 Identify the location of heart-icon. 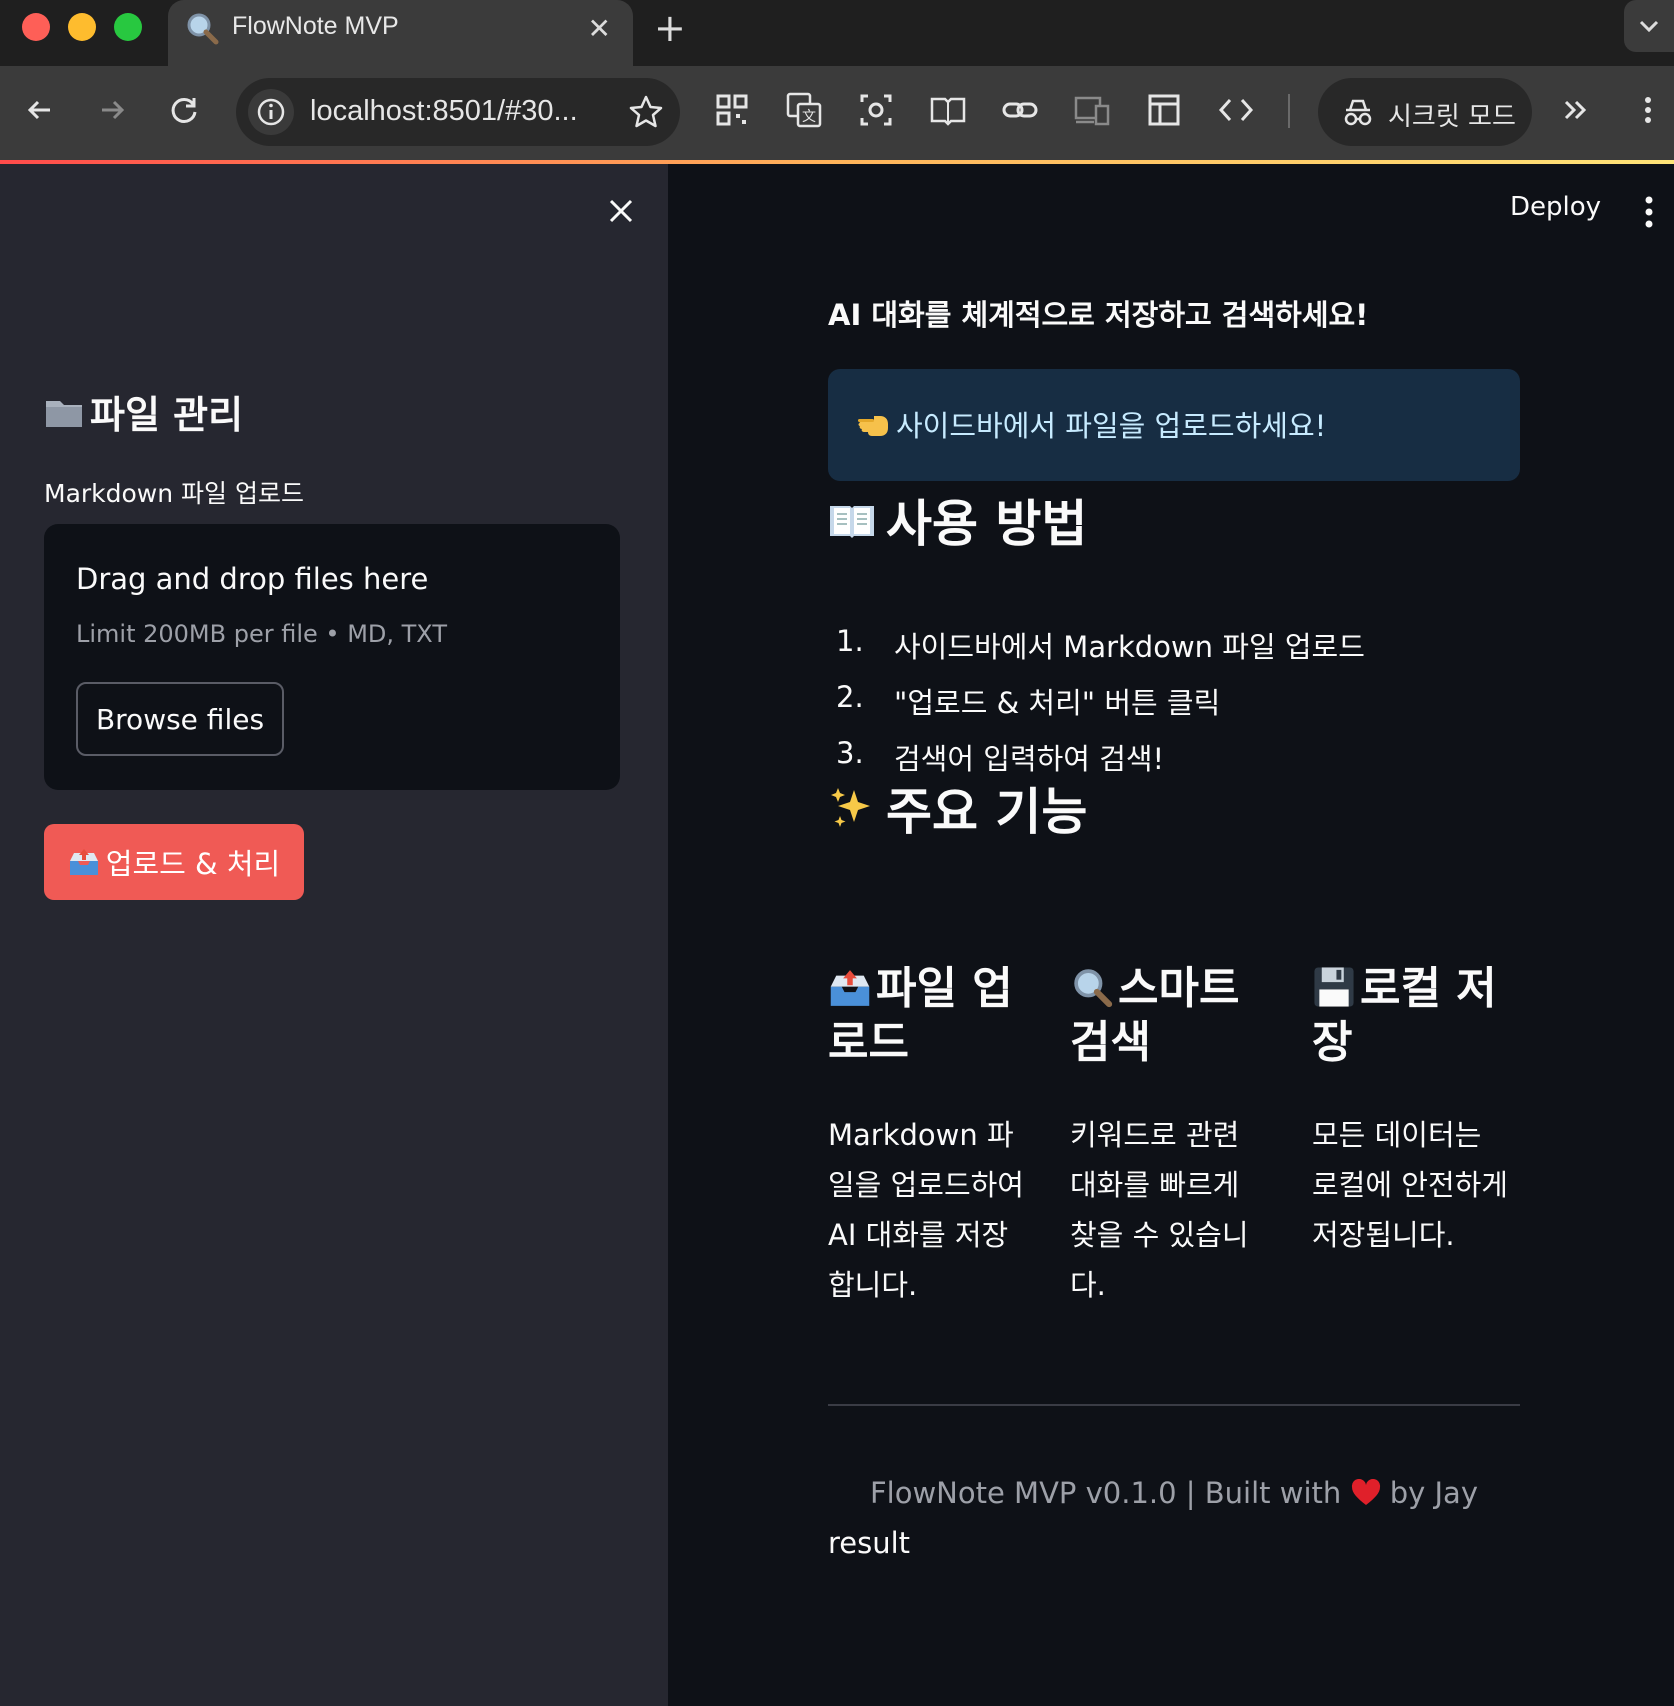
(1365, 1491).